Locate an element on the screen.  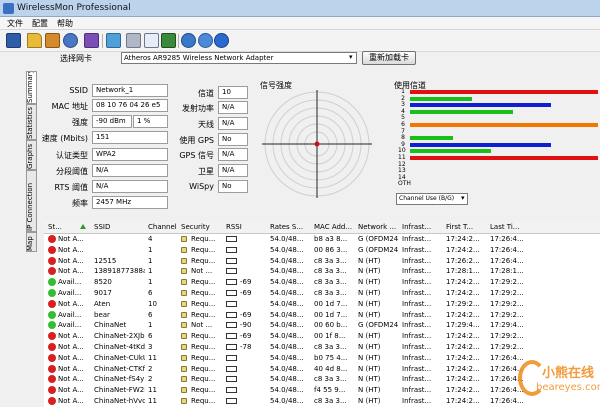
signal-point is located at coordinates (317, 144).